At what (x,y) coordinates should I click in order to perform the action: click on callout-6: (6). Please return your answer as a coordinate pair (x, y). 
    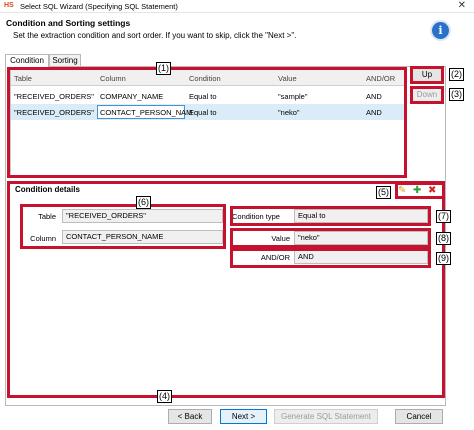
    Looking at the image, I should click on (143, 202).